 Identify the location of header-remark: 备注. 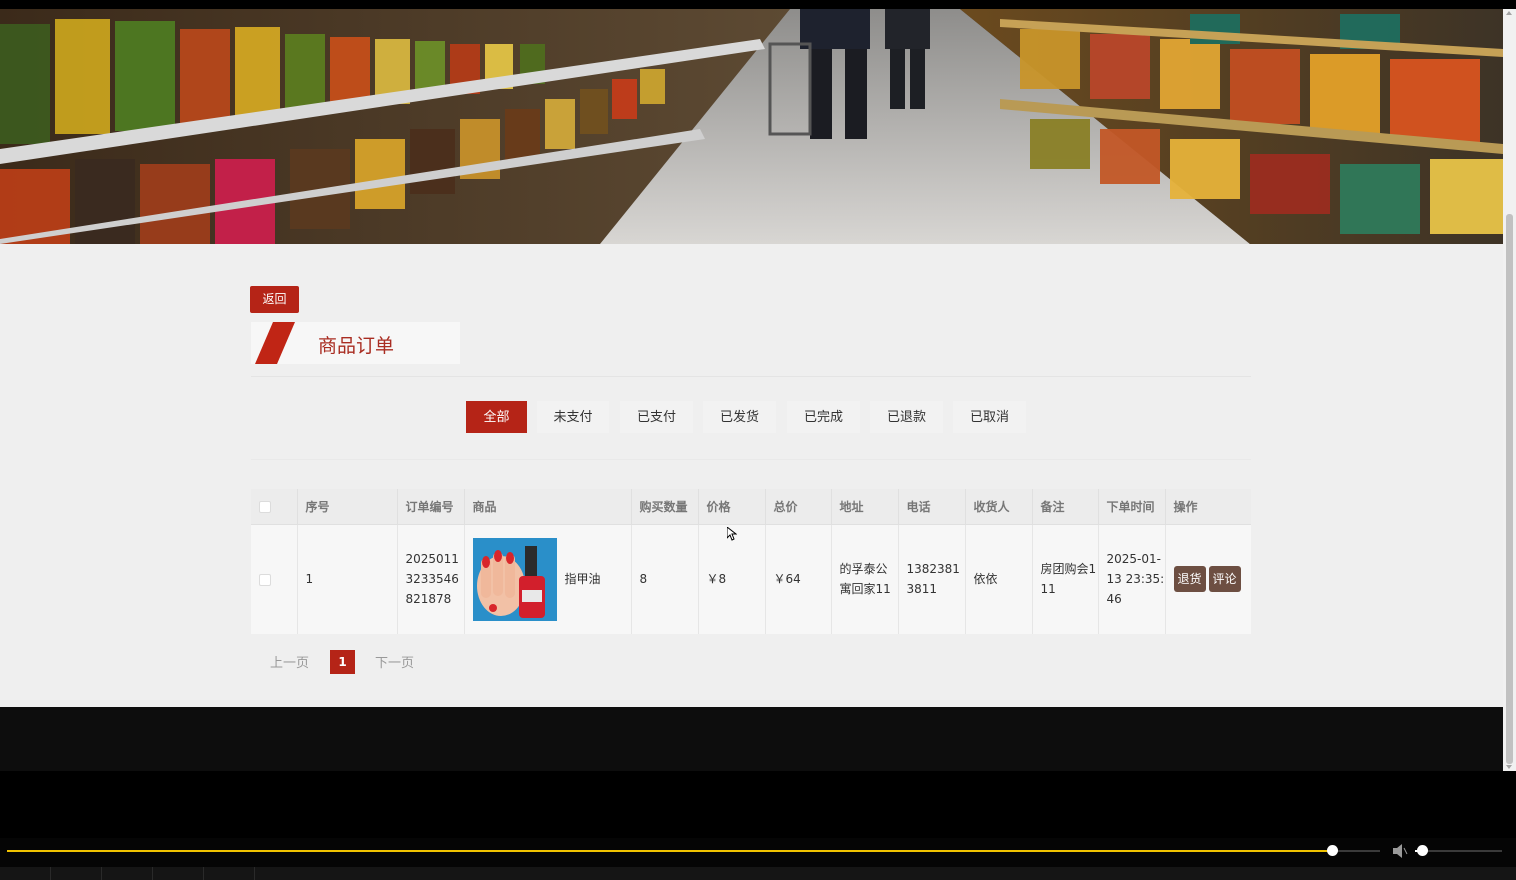
(1065, 507).